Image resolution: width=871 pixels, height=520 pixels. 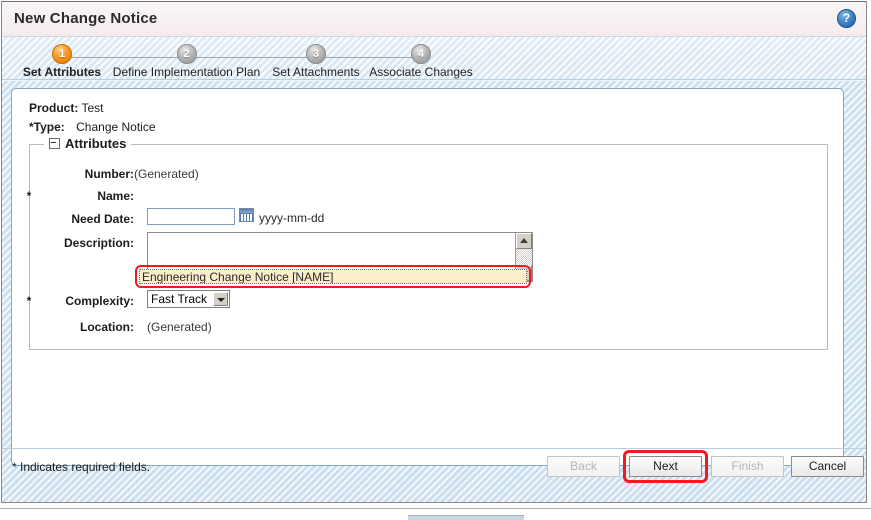 I want to click on required-fields-note: * Indicates required fields., so click(x=81, y=467).